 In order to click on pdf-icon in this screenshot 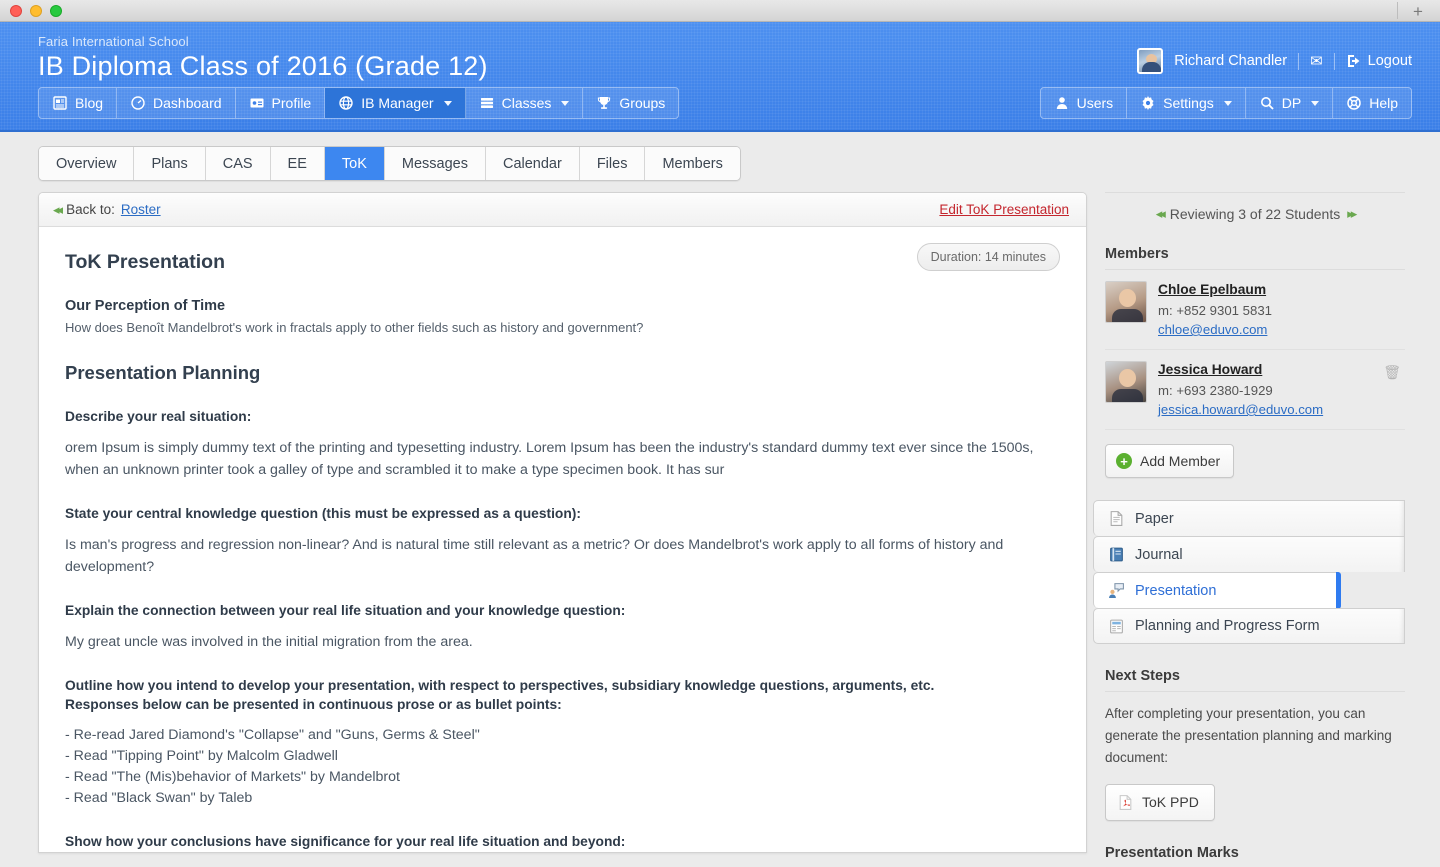, I will do `click(1125, 802)`.